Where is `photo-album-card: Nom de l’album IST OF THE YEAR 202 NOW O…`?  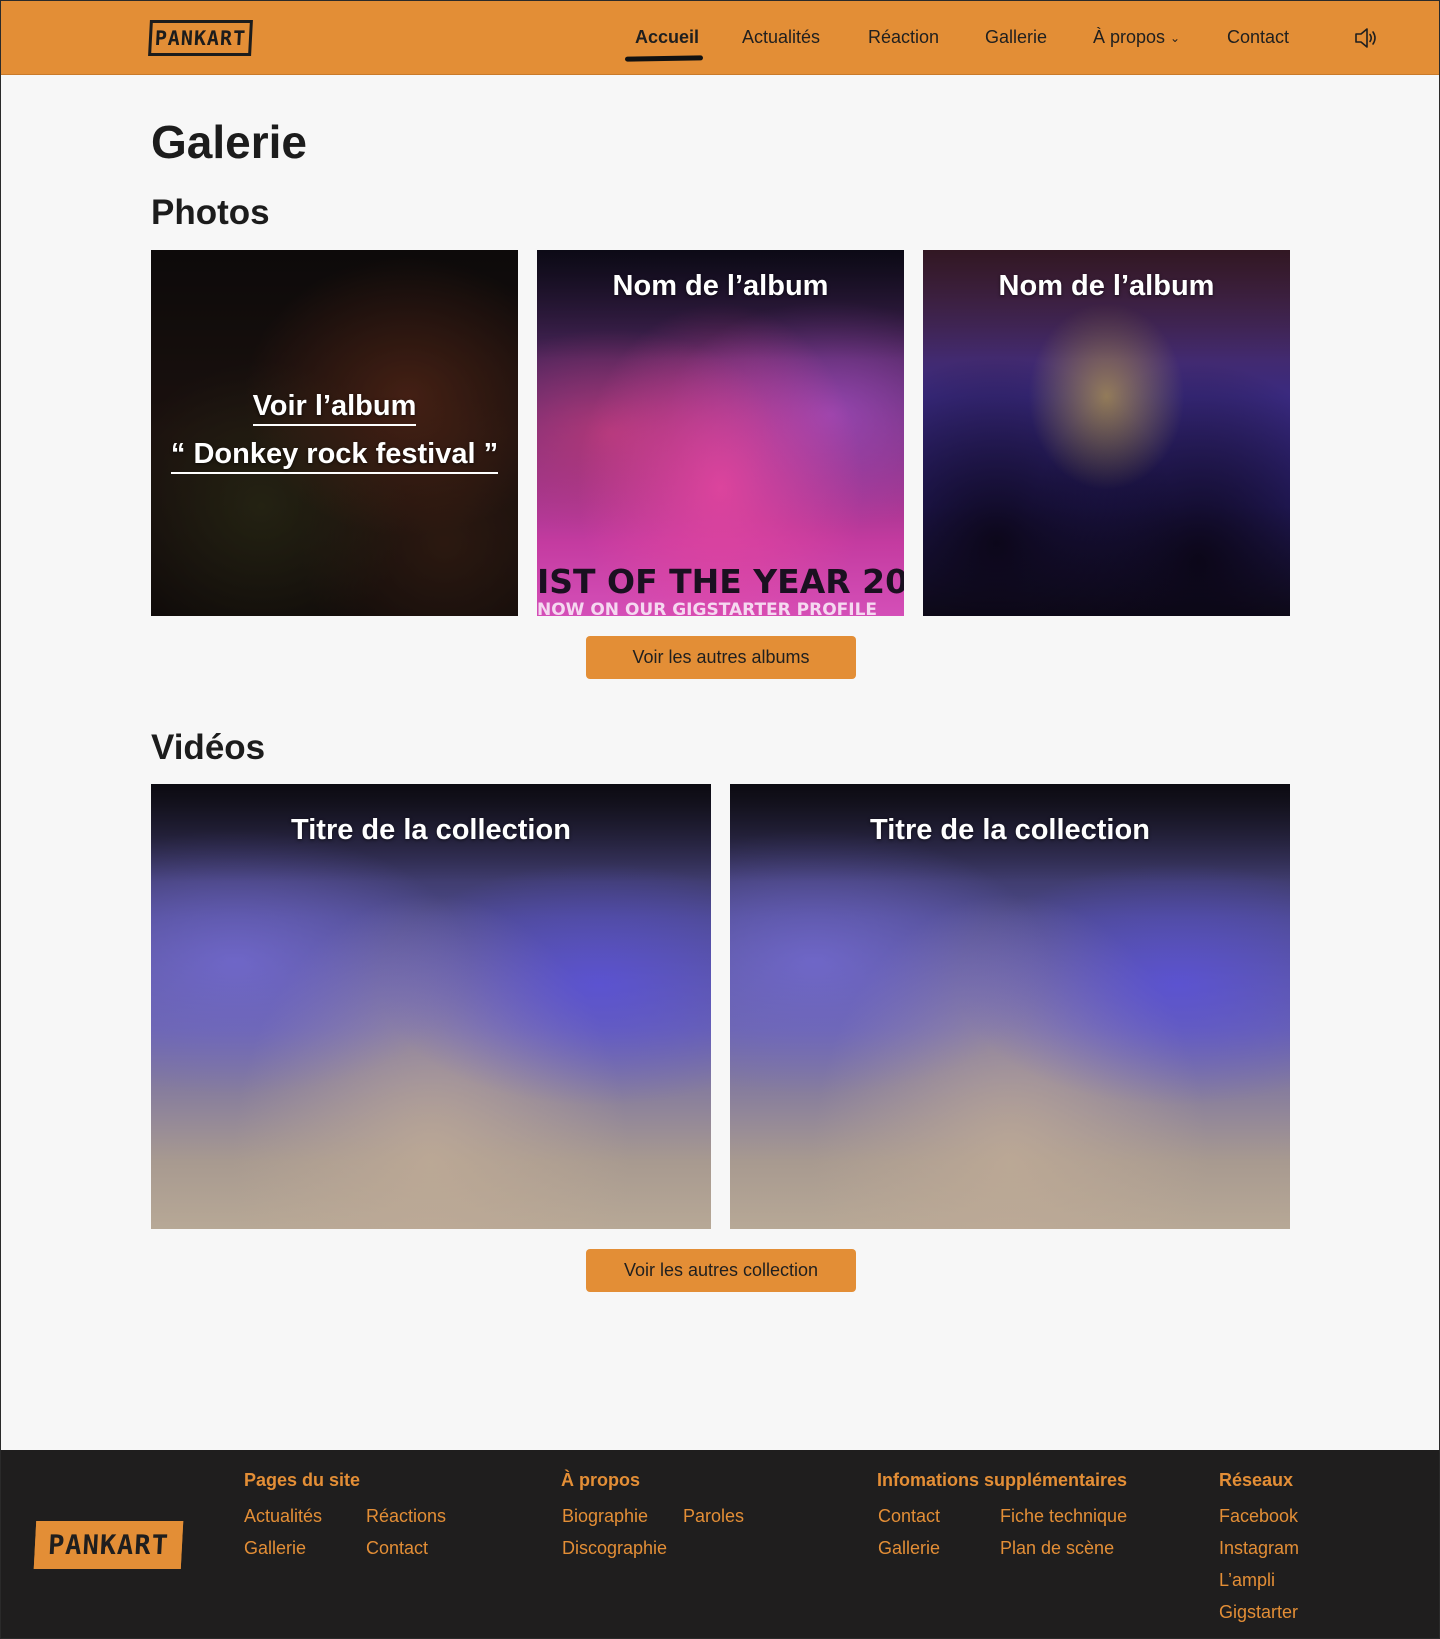
photo-album-card: Nom de l’album IST OF THE YEAR 202 NOW O… is located at coordinates (720, 433).